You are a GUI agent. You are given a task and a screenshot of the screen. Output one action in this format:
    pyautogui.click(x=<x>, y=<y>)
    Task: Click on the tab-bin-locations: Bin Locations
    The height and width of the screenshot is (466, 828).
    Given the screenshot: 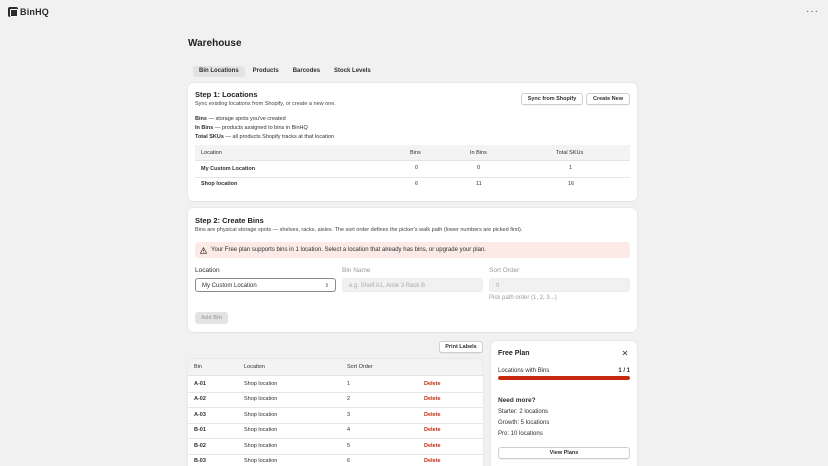 What is the action you would take?
    pyautogui.click(x=219, y=71)
    